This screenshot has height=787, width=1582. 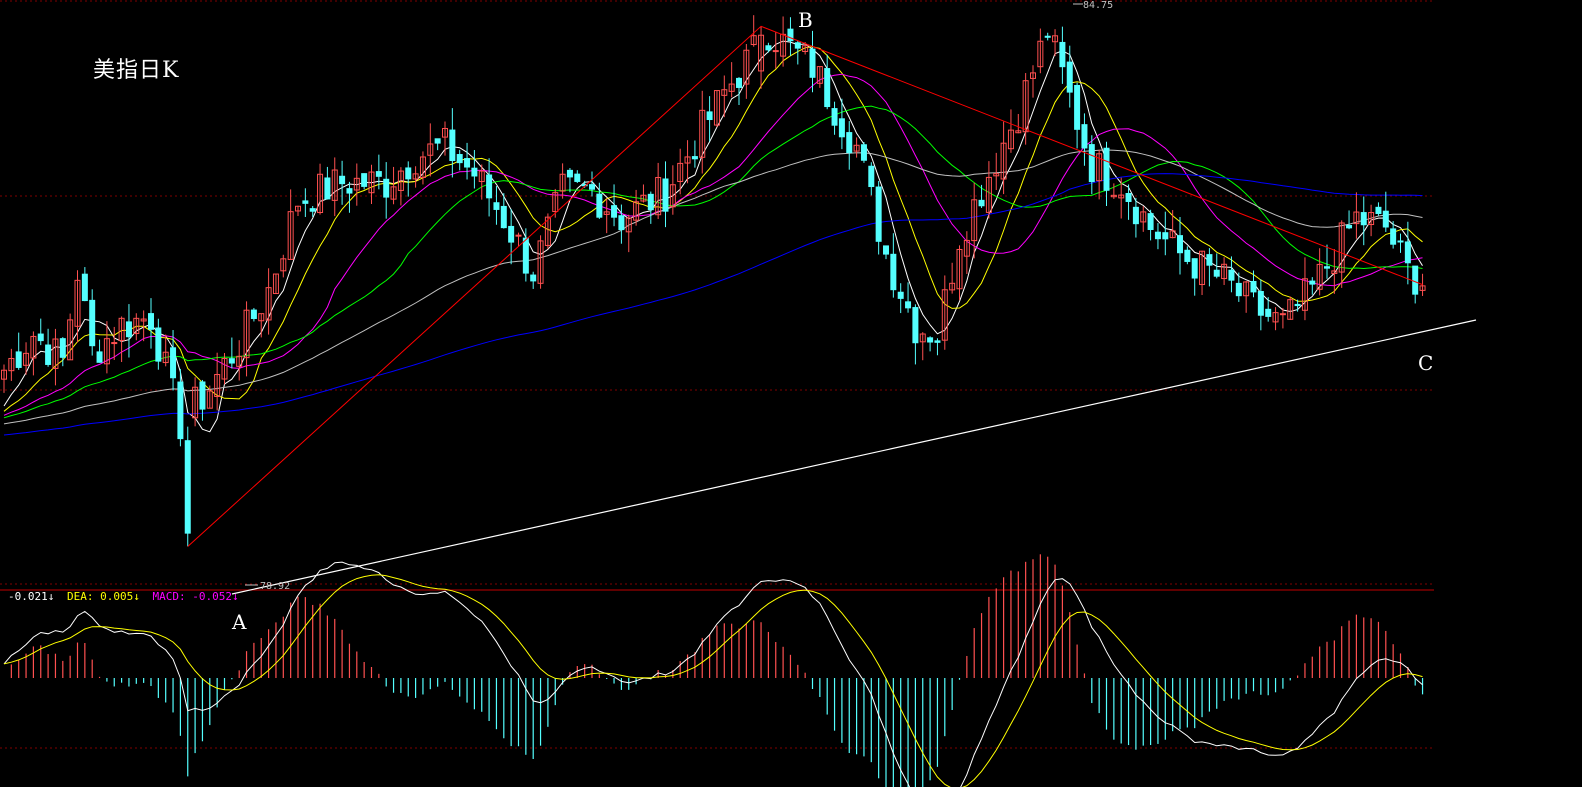 I want to click on macd-macd-value: MACD: -0.052↓, so click(x=195, y=596).